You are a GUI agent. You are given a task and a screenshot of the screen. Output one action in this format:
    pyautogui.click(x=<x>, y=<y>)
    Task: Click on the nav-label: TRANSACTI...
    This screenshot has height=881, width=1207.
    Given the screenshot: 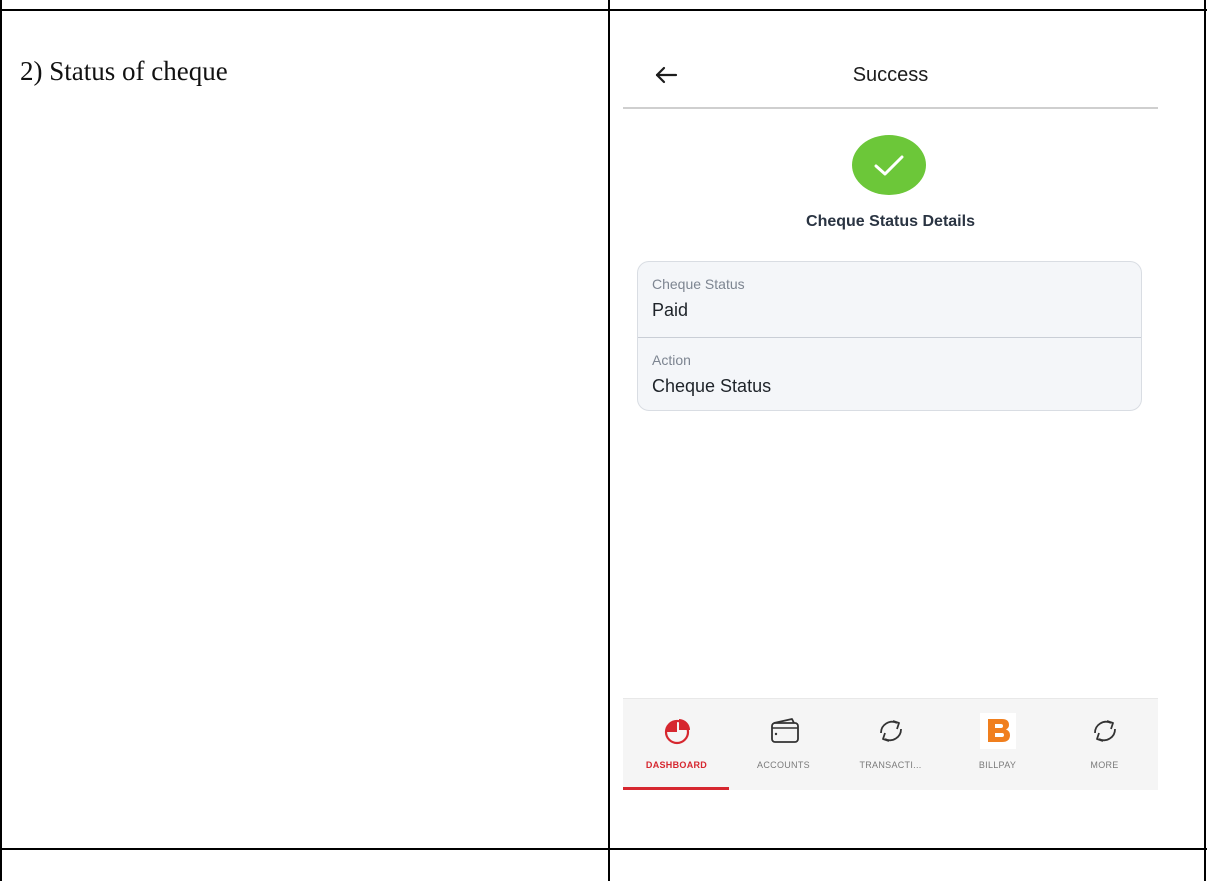 What is the action you would take?
    pyautogui.click(x=890, y=765)
    